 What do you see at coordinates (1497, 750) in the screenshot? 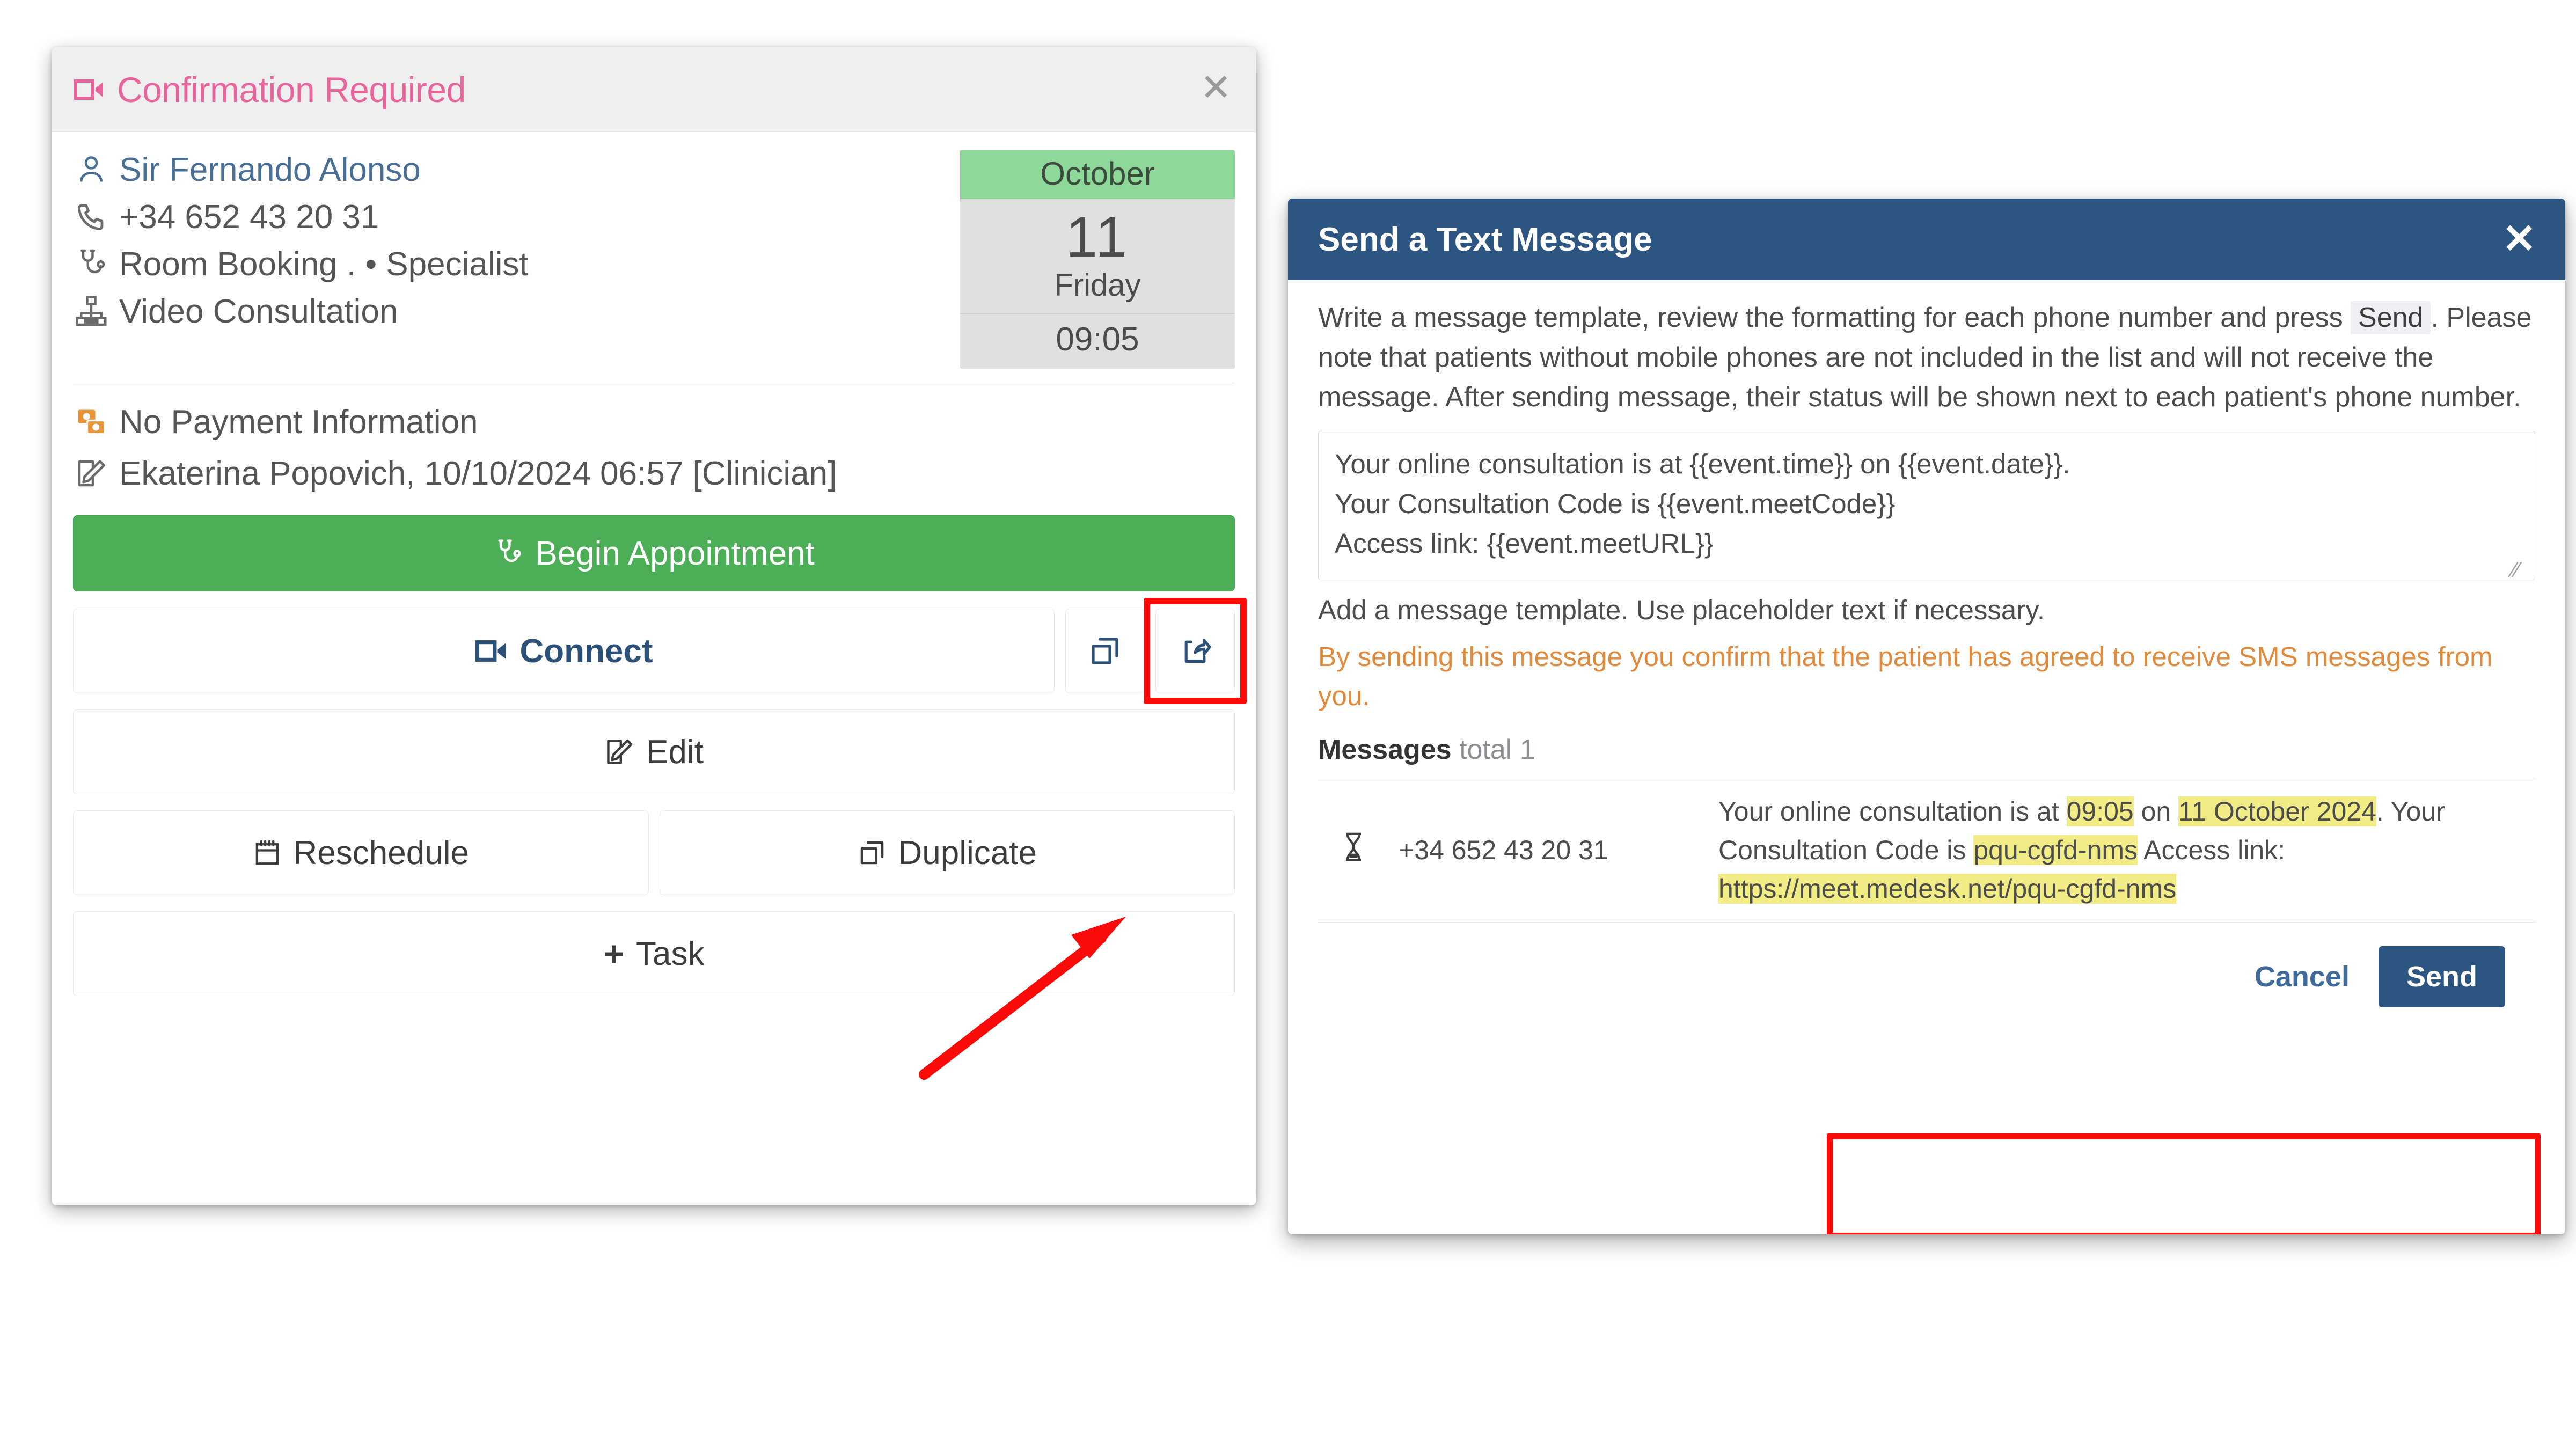
I see `messages-total: total 1` at bounding box center [1497, 750].